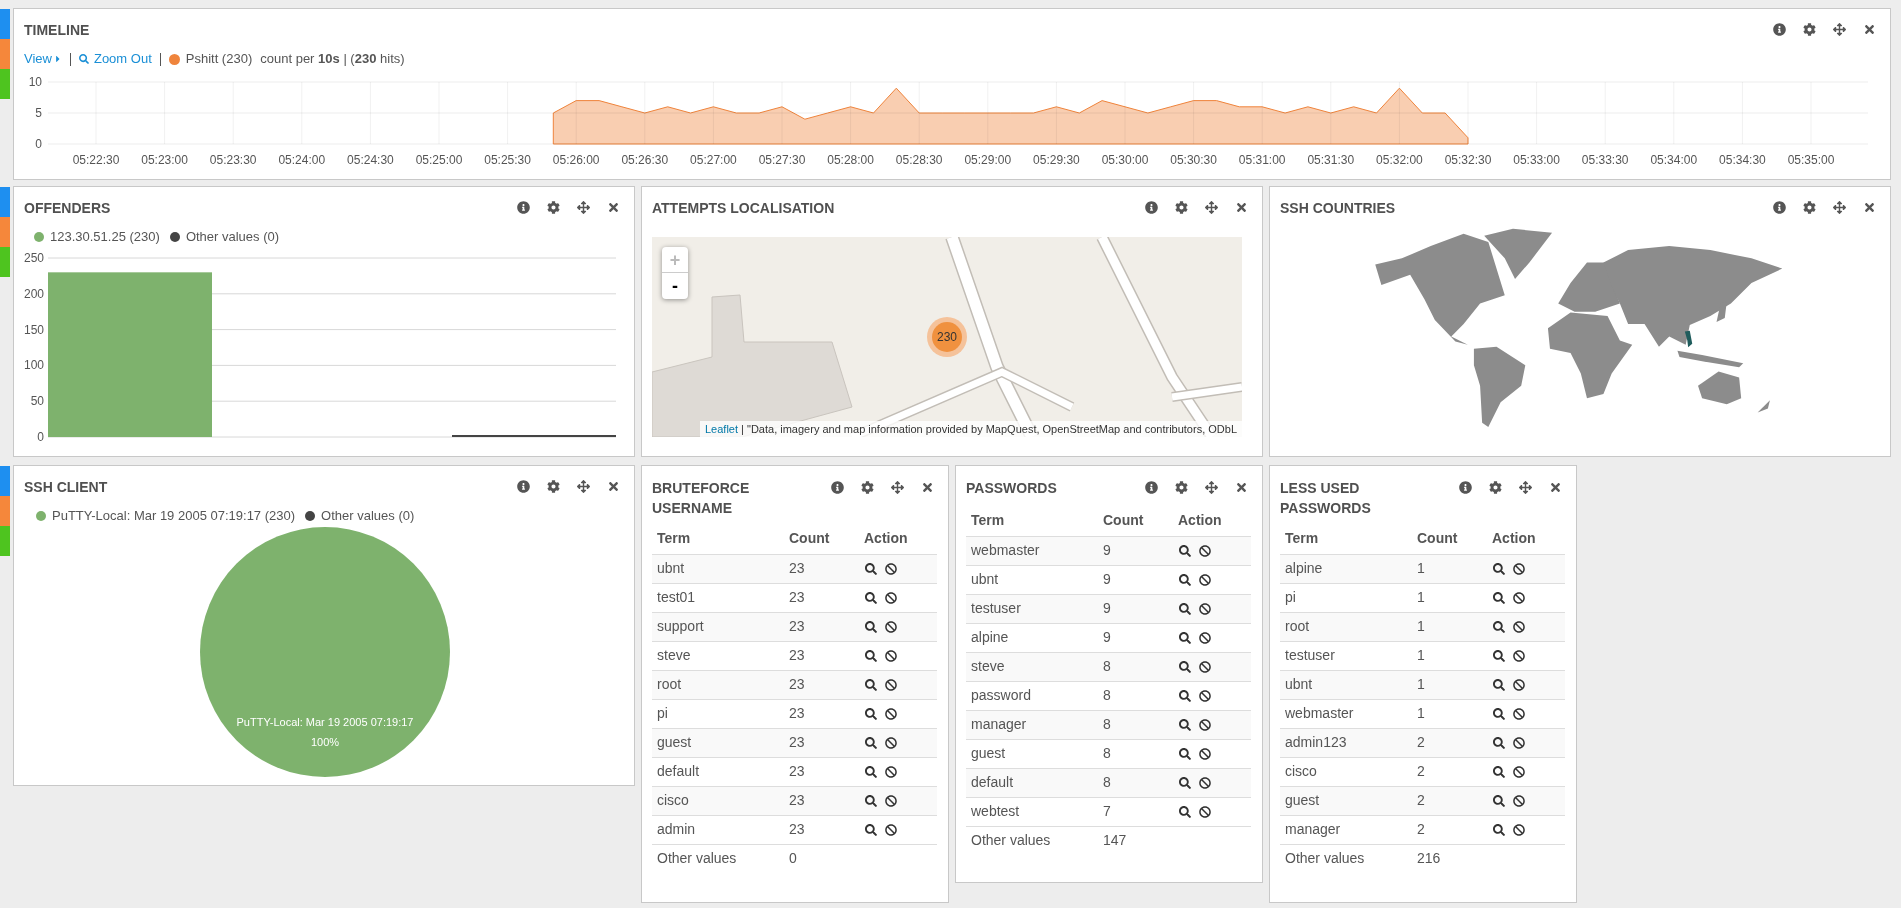  I want to click on legend-label: 123.30.51.25 (230), so click(105, 237).